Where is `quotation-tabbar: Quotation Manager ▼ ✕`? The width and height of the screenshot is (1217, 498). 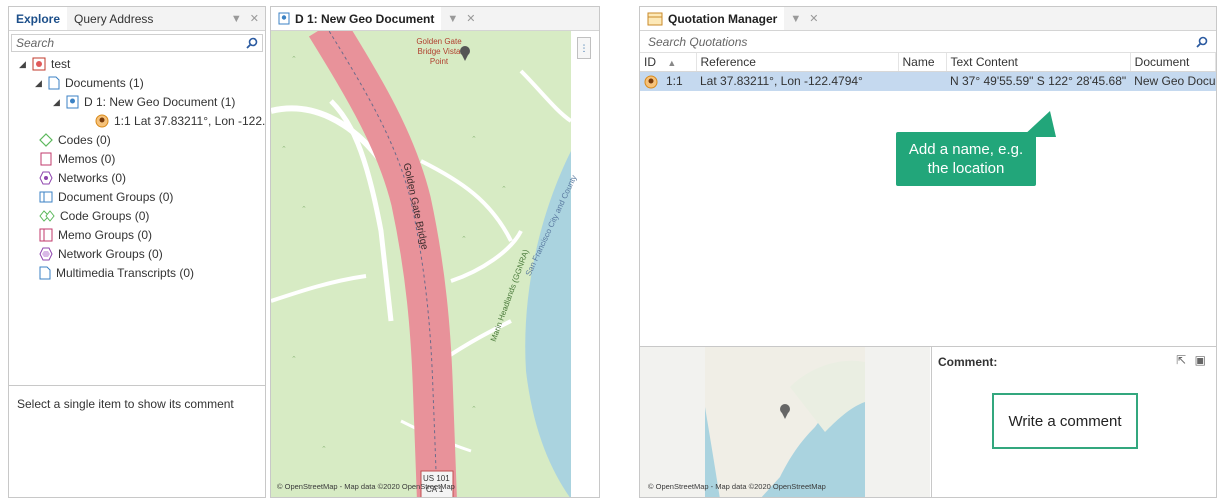 quotation-tabbar: Quotation Manager ▼ ✕ is located at coordinates (928, 19).